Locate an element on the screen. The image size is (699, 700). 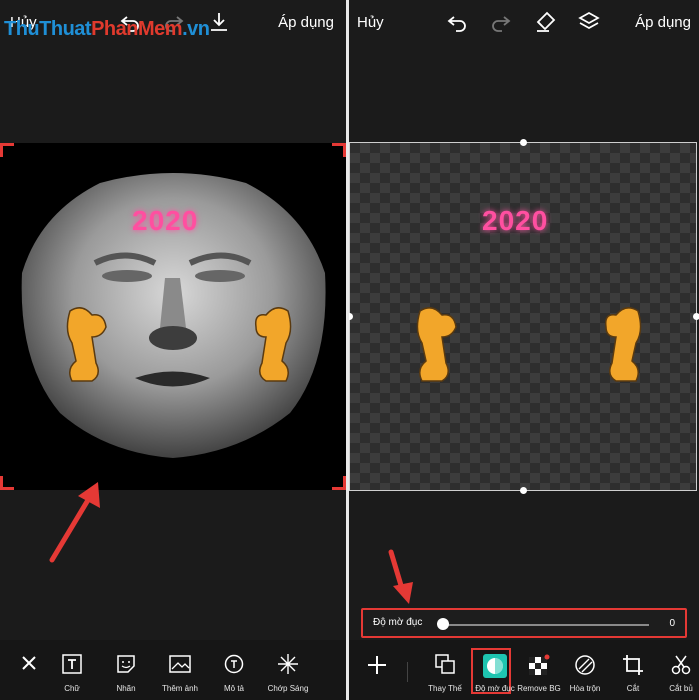
watermark: ThuThuatPhanMem.vn is located at coordinates (107, 29).